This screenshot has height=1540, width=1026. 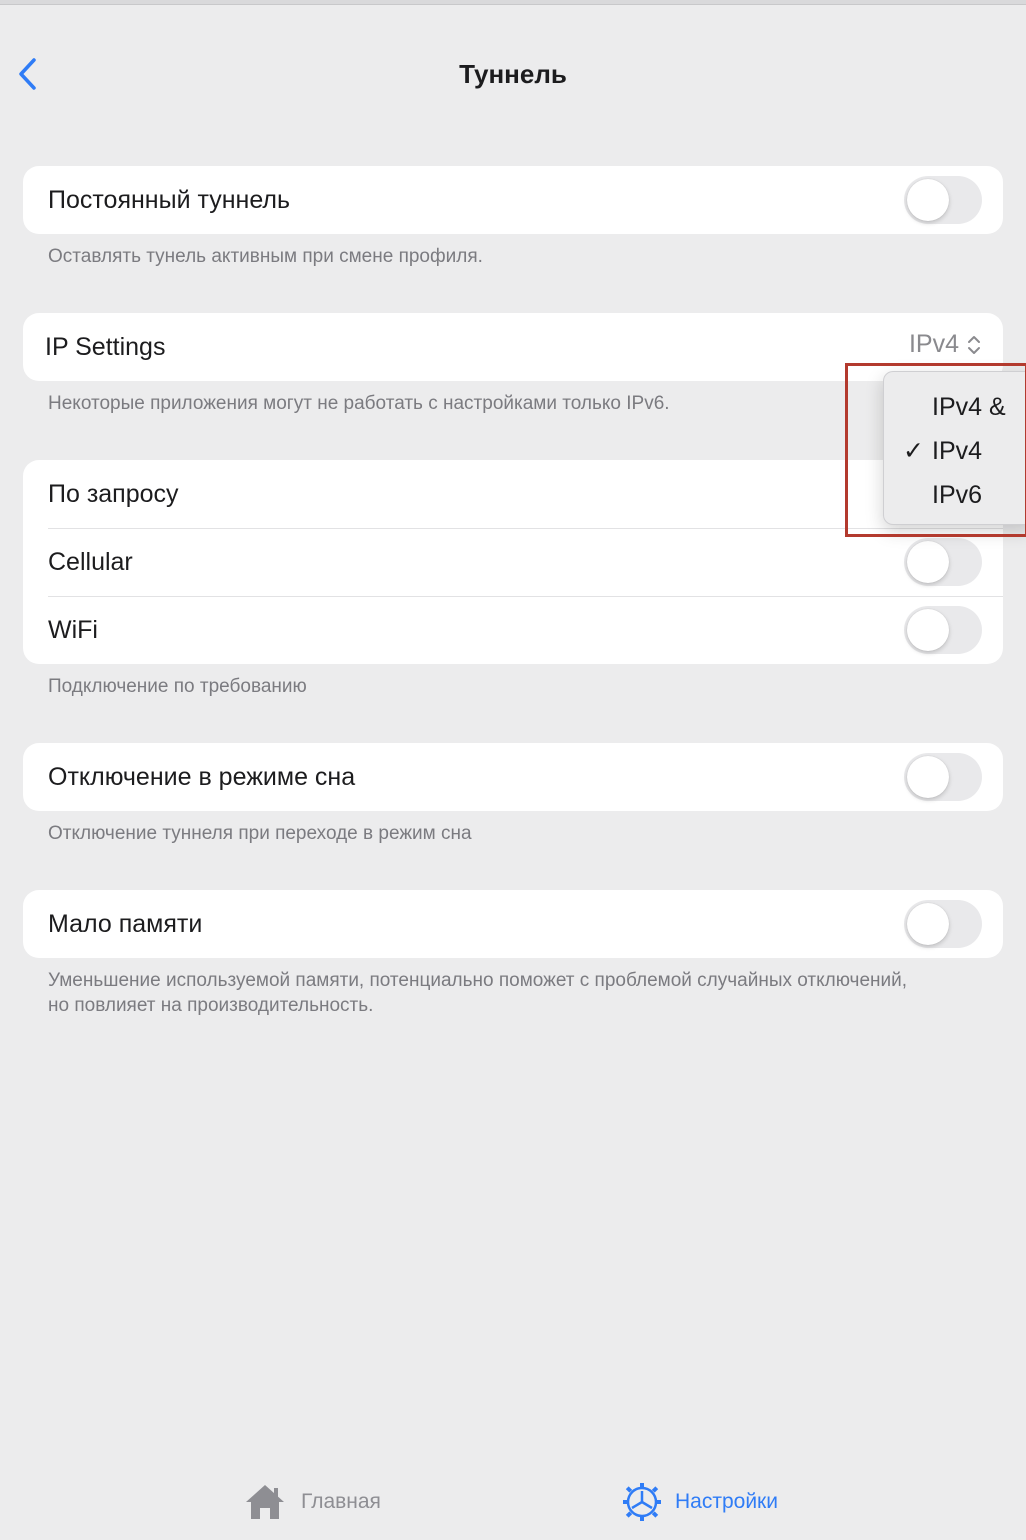 I want to click on checkmark-icon: ✓, so click(x=913, y=451).